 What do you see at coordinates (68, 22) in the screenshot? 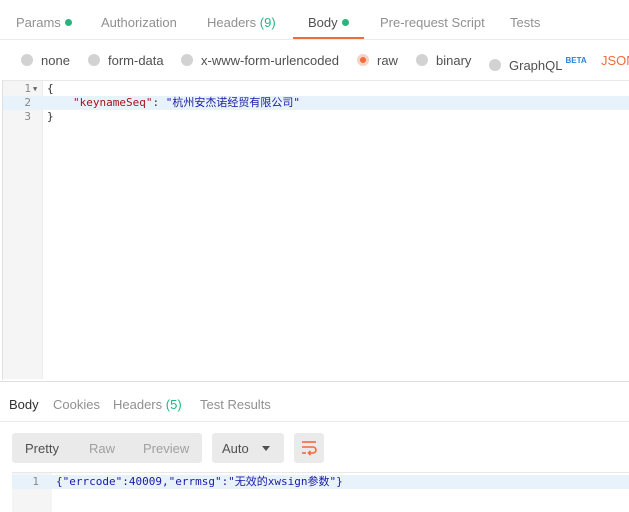
I see `params-status-dot` at bounding box center [68, 22].